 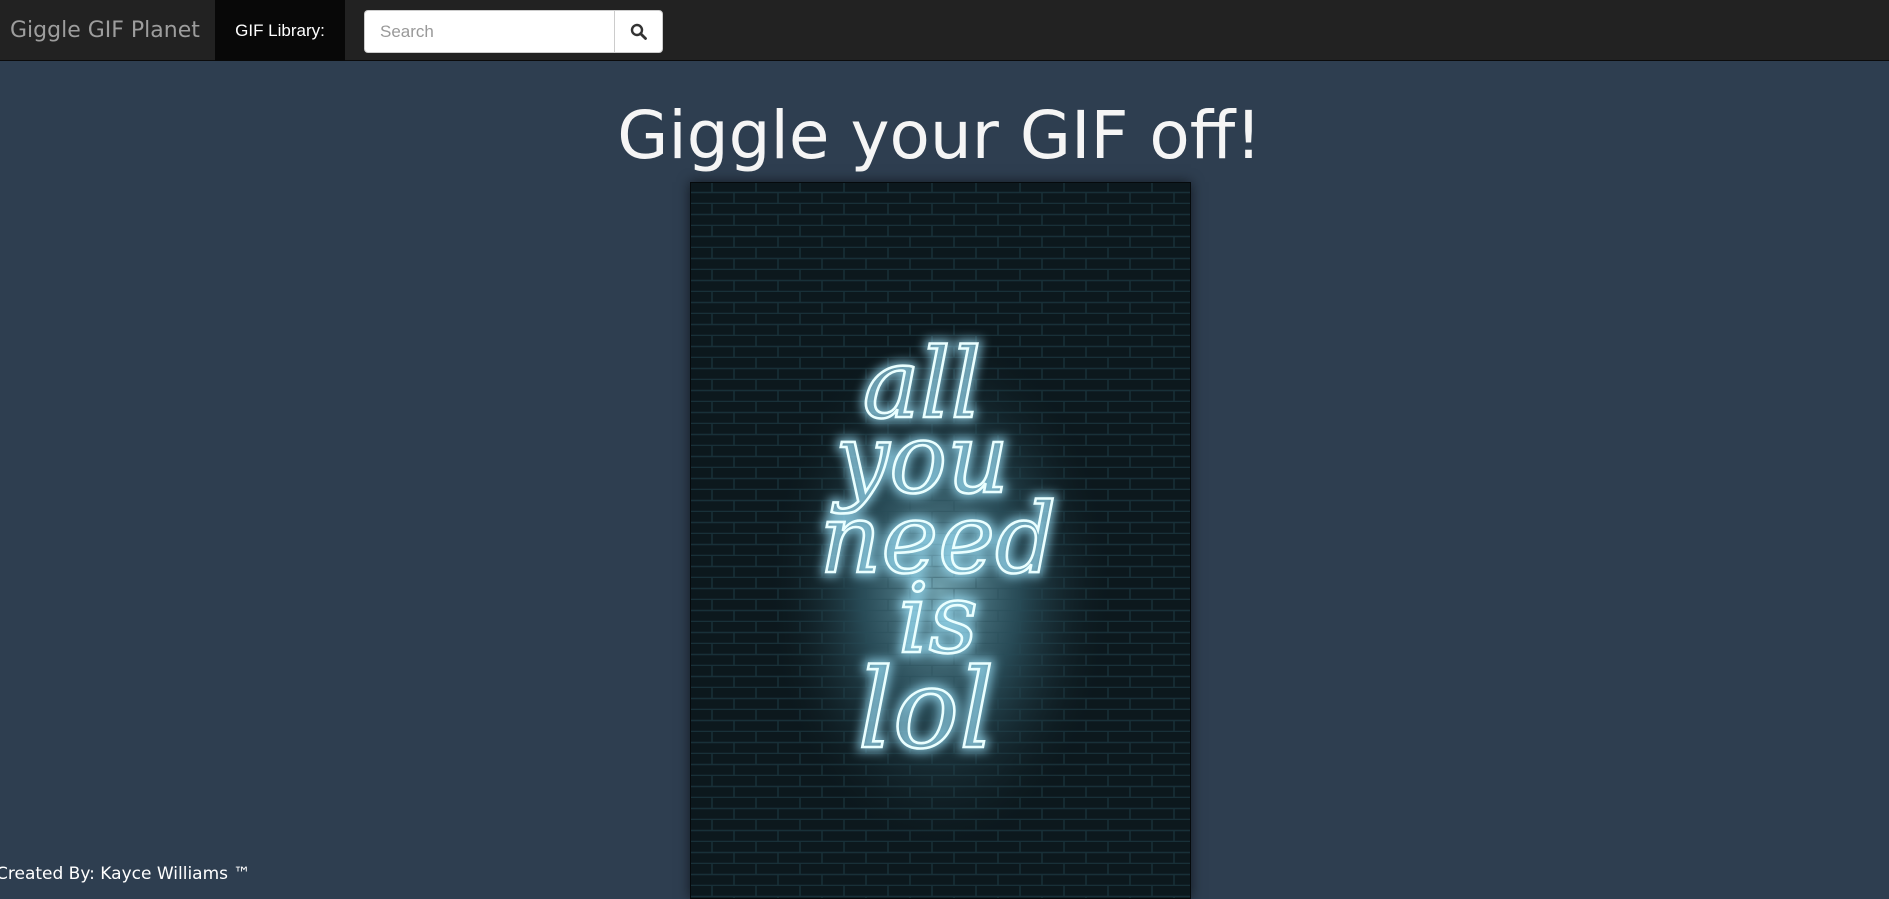 I want to click on search-button, so click(x=638, y=31).